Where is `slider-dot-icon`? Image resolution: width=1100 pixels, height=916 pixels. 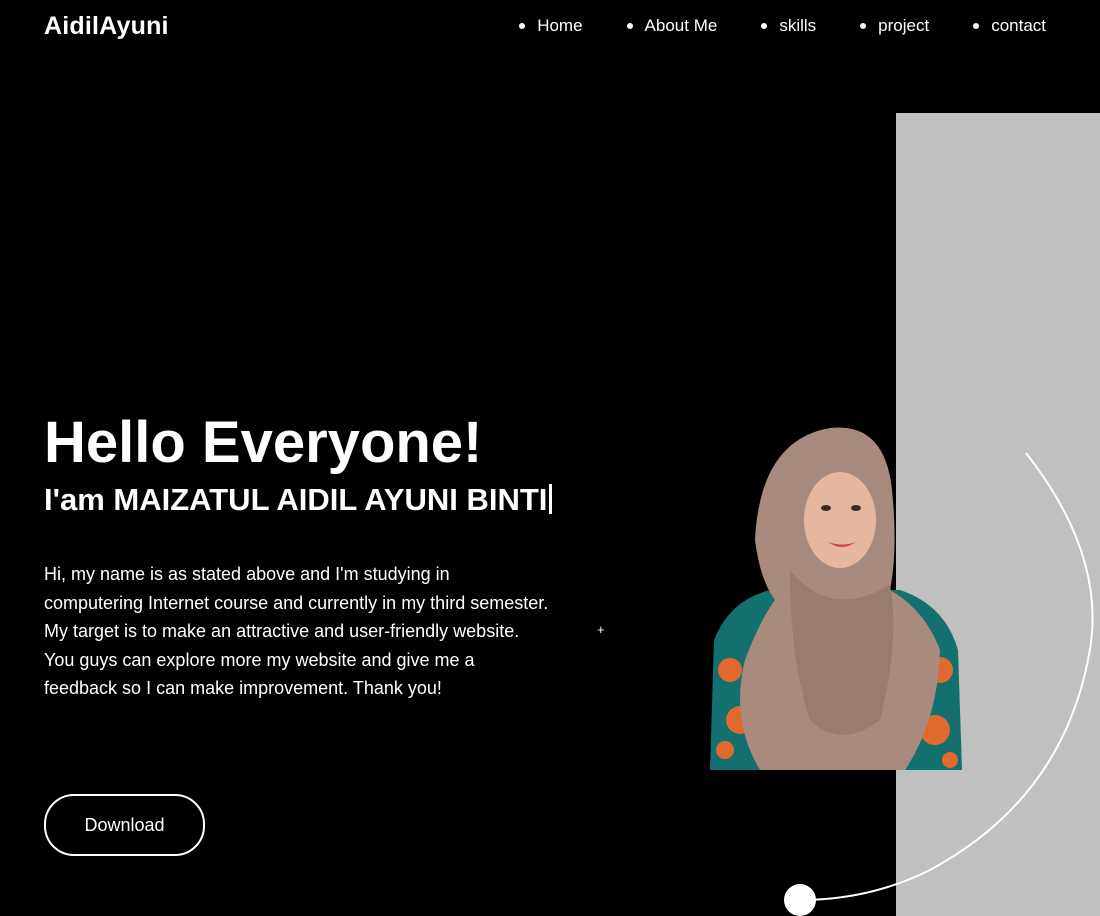 slider-dot-icon is located at coordinates (800, 900).